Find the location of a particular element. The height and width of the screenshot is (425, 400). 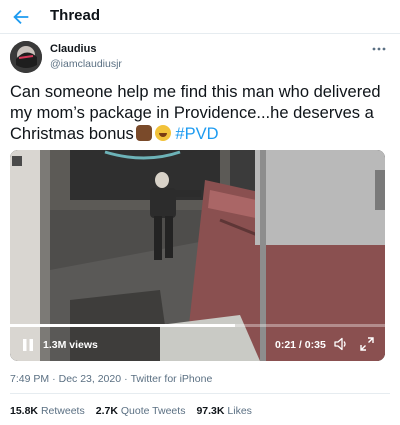

quote-tweets-label: Quote Tweets is located at coordinates (153, 411).